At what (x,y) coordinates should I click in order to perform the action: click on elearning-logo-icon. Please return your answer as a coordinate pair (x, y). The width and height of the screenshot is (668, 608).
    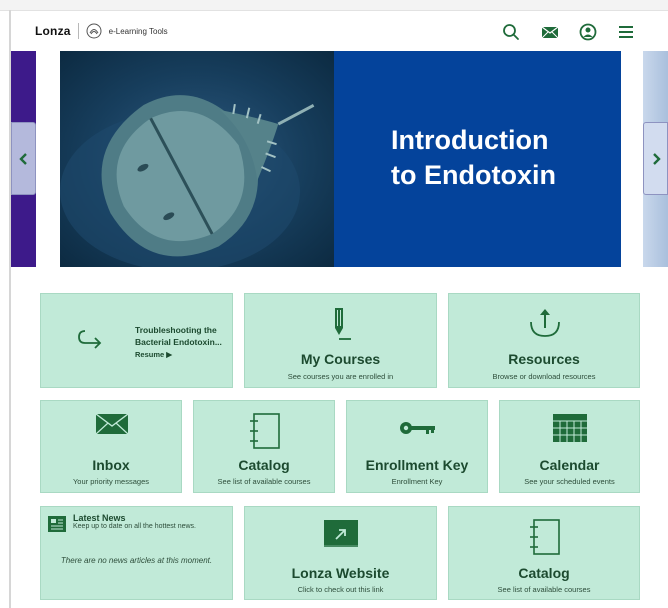
    Looking at the image, I should click on (94, 31).